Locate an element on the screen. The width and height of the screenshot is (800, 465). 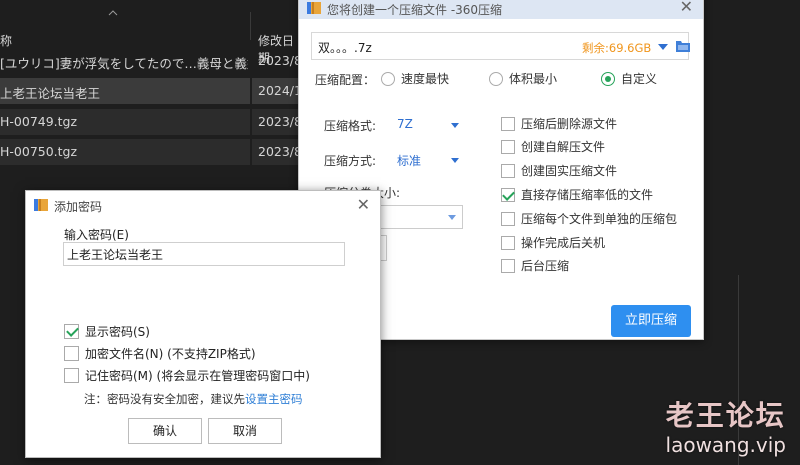
radio-label: 体积最小 is located at coordinates (533, 79).